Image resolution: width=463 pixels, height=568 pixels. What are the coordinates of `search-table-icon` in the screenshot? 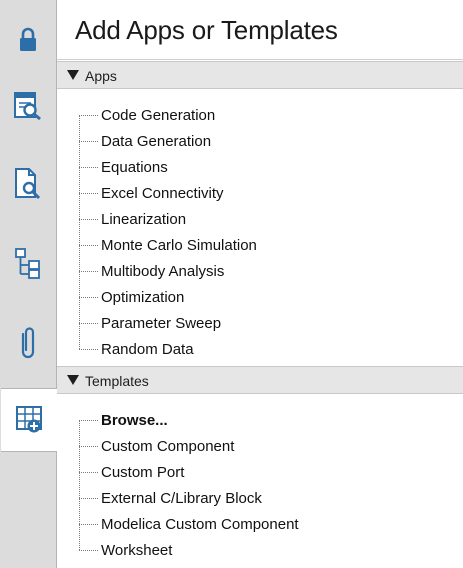 It's located at (28, 106).